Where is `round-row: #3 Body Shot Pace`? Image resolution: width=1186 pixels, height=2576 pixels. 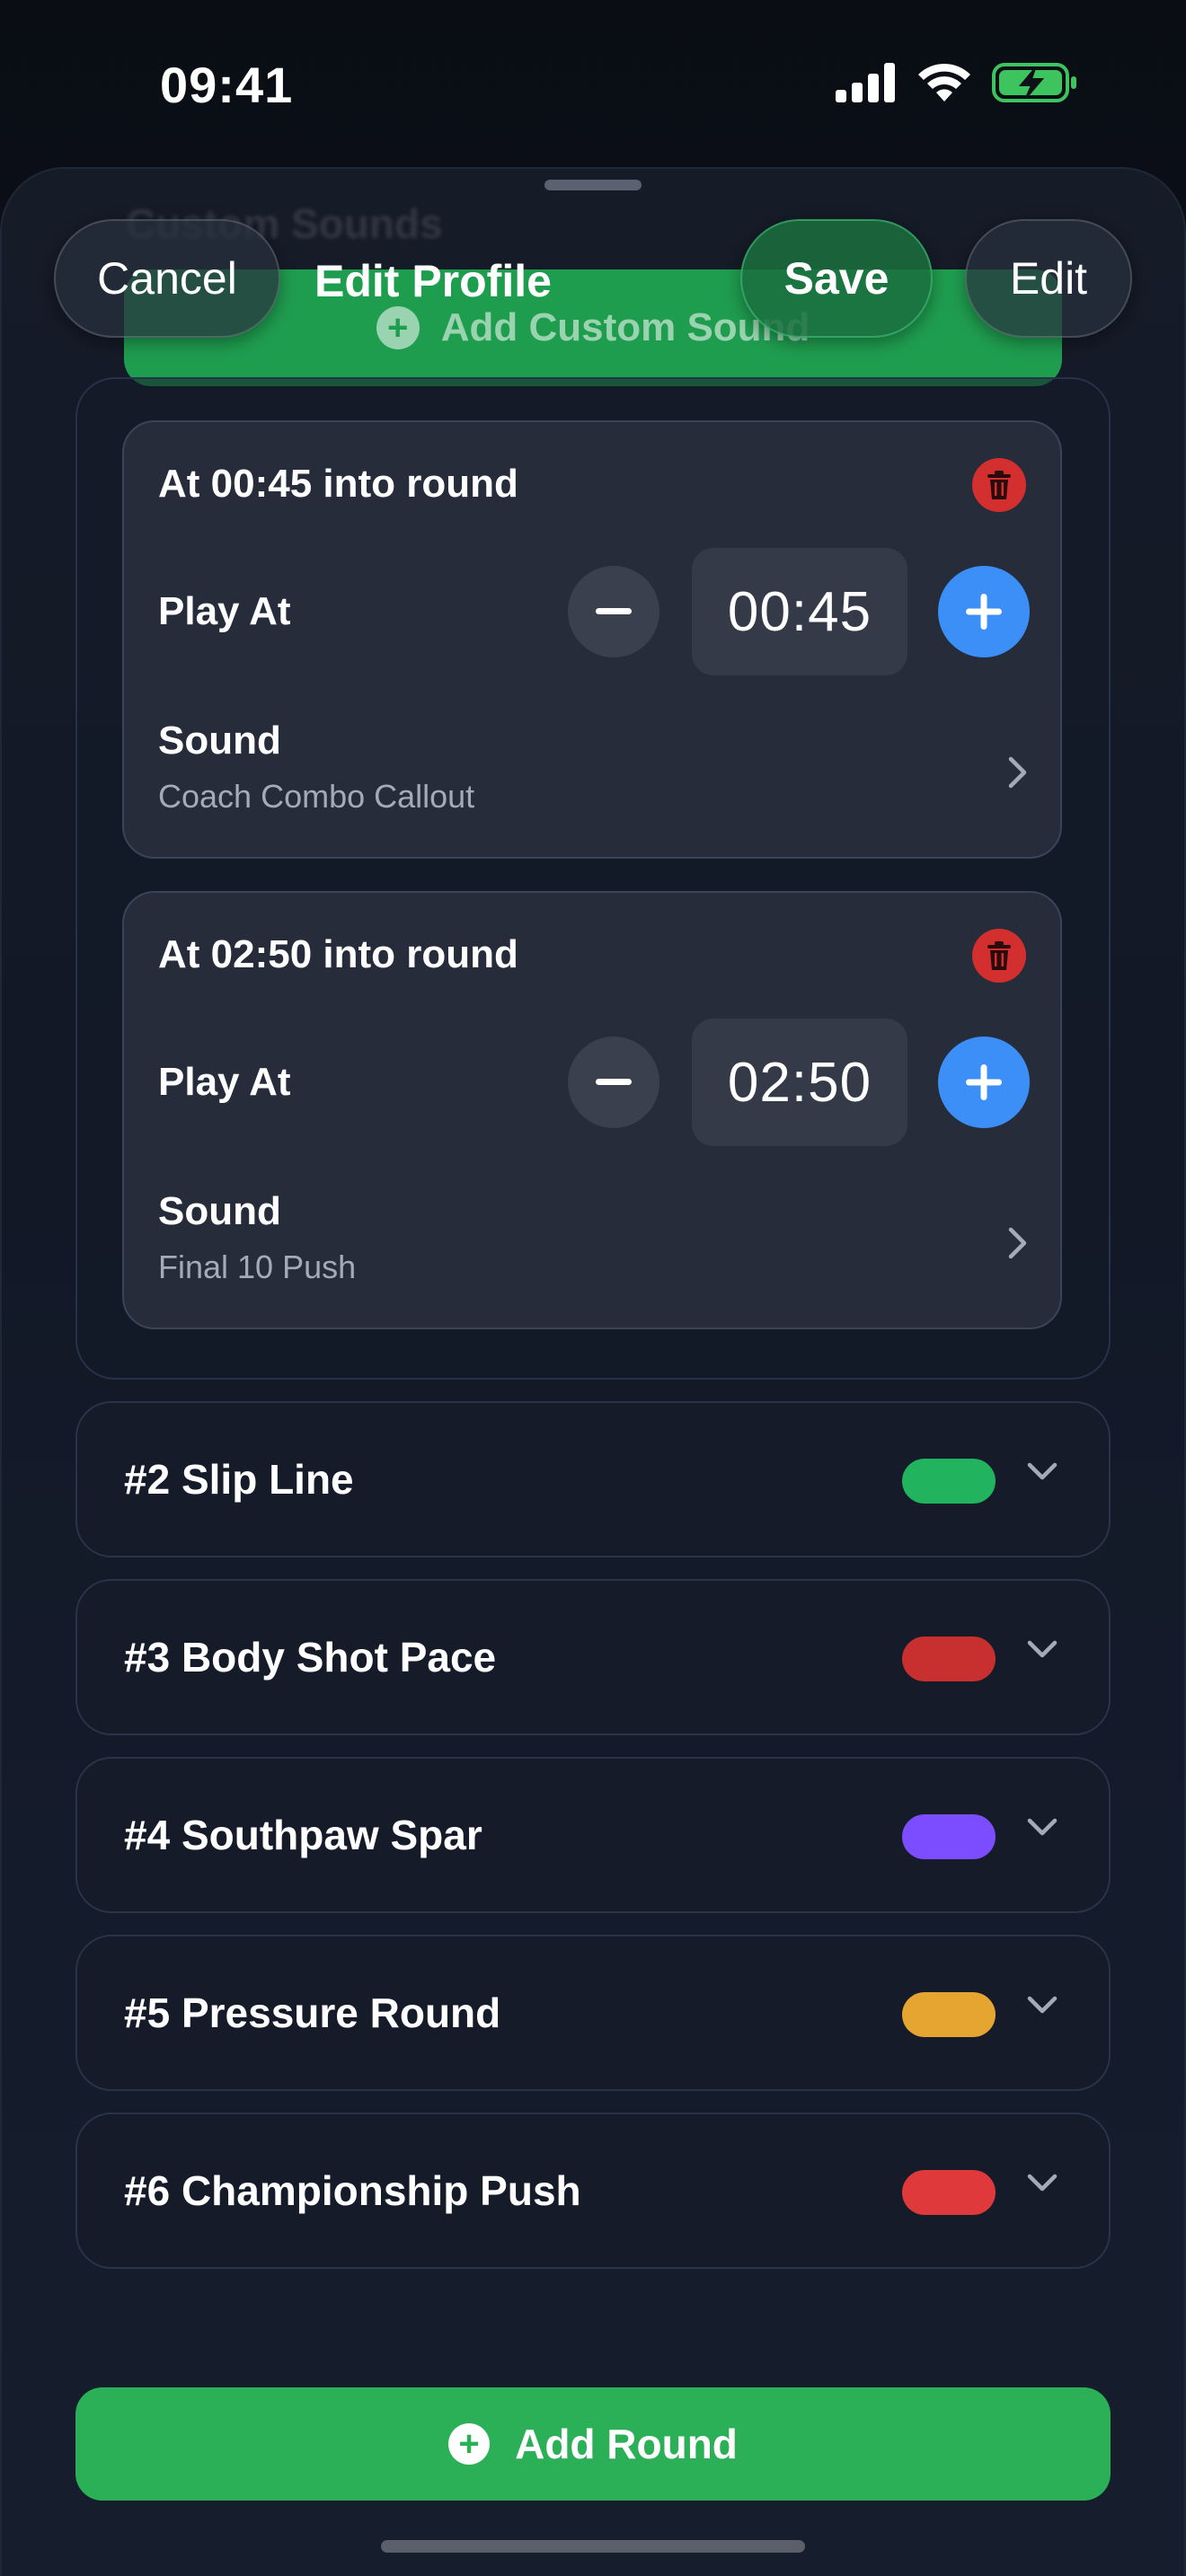
round-row: #3 Body Shot Pace is located at coordinates (593, 1657).